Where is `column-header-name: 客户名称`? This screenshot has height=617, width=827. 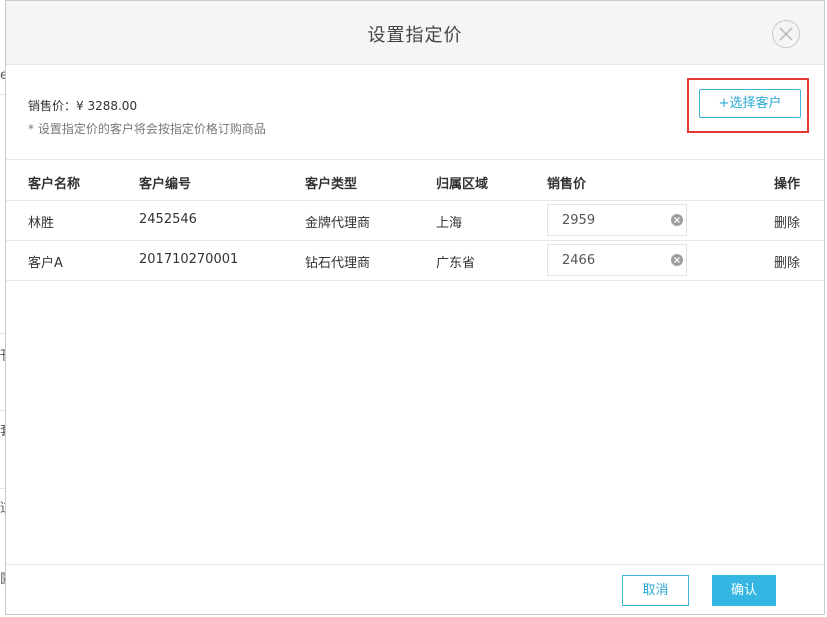
column-header-name: 客户名称 is located at coordinates (54, 184).